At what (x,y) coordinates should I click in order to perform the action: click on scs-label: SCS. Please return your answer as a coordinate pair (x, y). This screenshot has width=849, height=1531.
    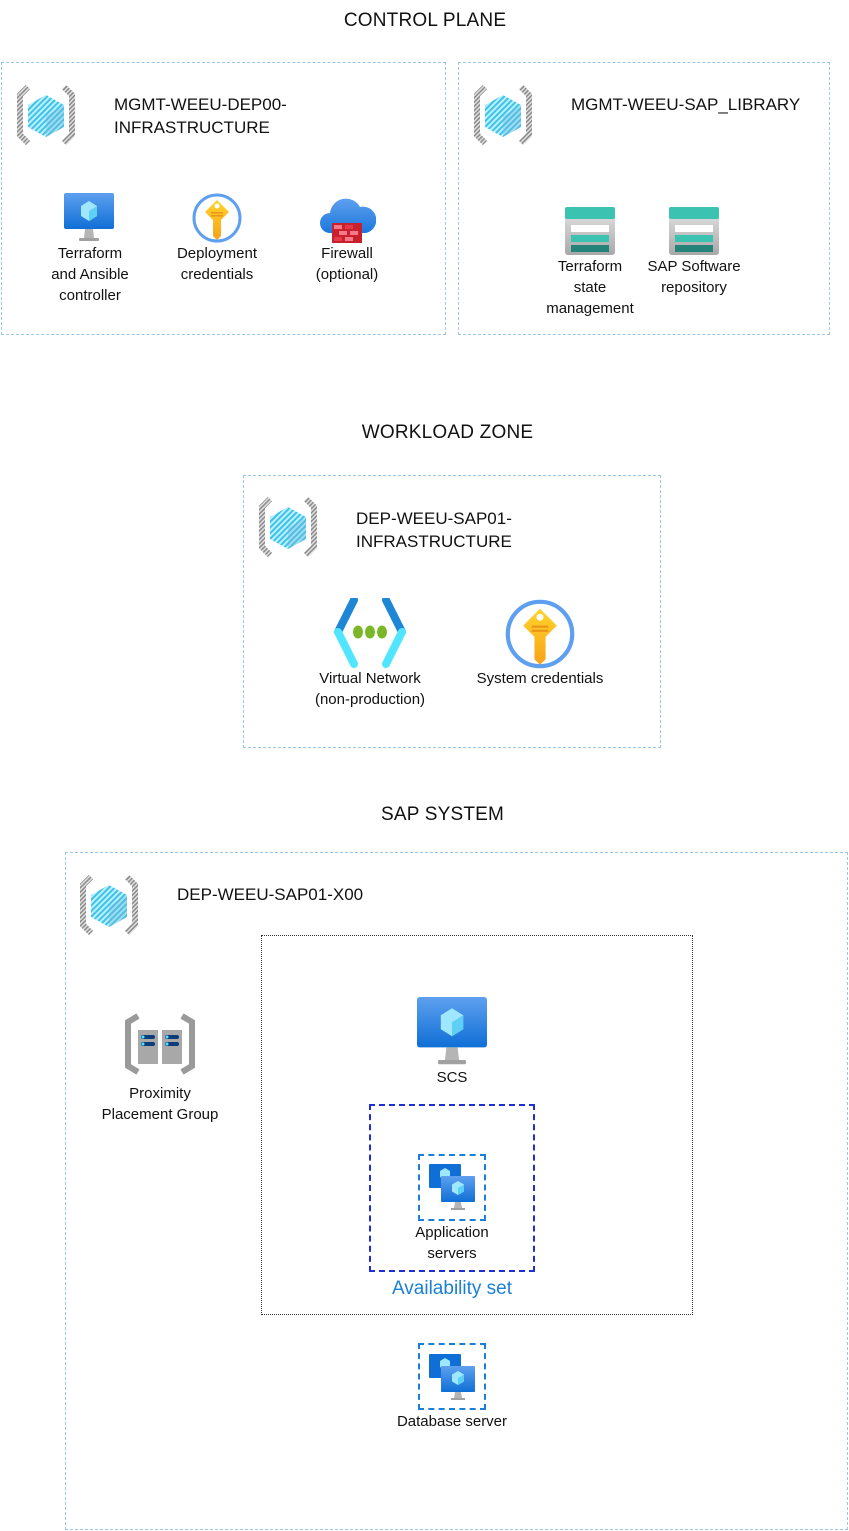
    Looking at the image, I should click on (452, 1077).